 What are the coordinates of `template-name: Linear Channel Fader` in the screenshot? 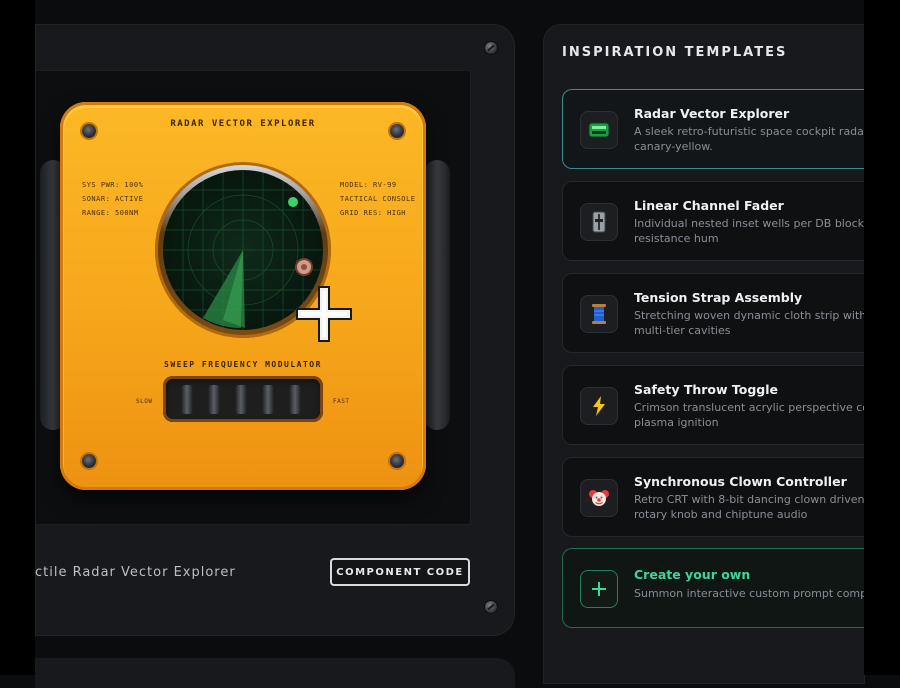 It's located at (709, 205).